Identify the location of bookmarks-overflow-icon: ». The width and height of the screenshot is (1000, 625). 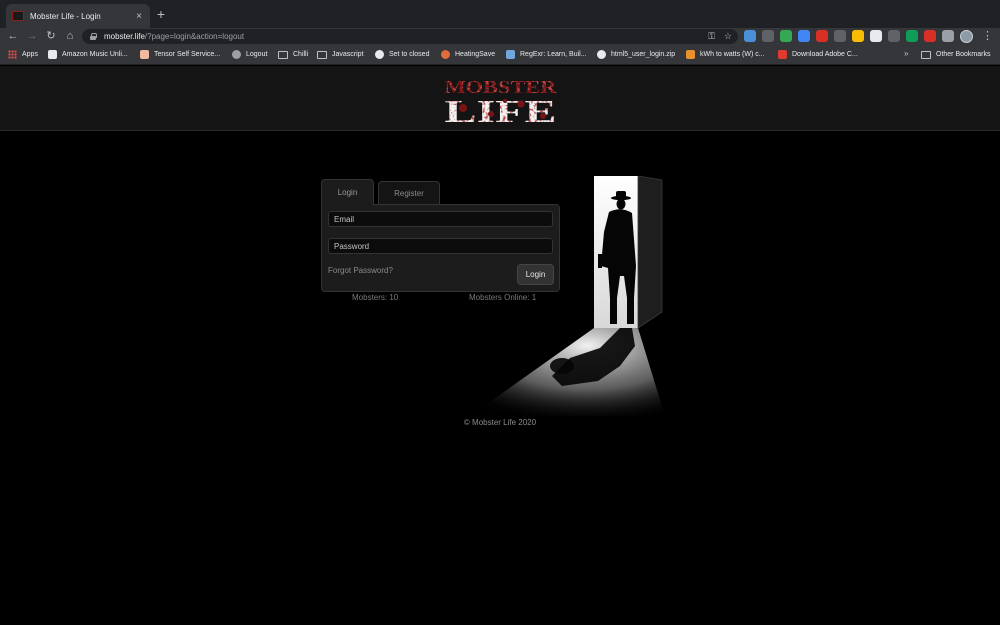
(906, 53).